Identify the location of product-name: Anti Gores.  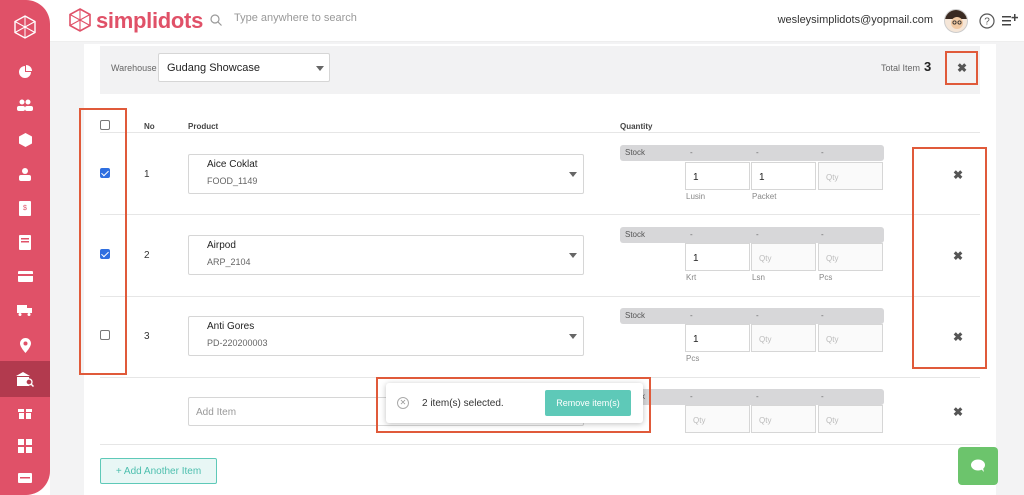
(231, 326).